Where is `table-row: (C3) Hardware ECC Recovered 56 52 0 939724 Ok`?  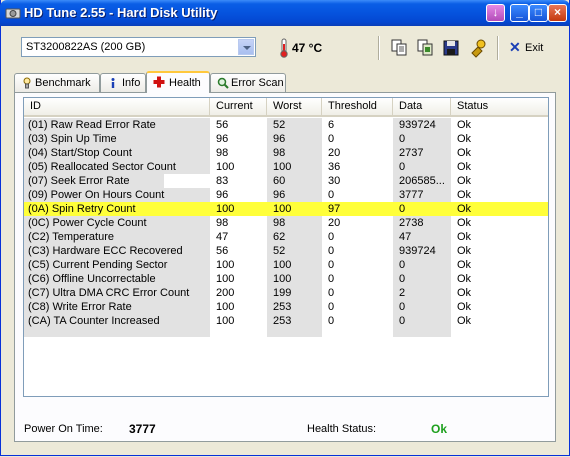
table-row: (C3) Hardware ECC Recovered 56 52 0 939724 Ok is located at coordinates (286, 251).